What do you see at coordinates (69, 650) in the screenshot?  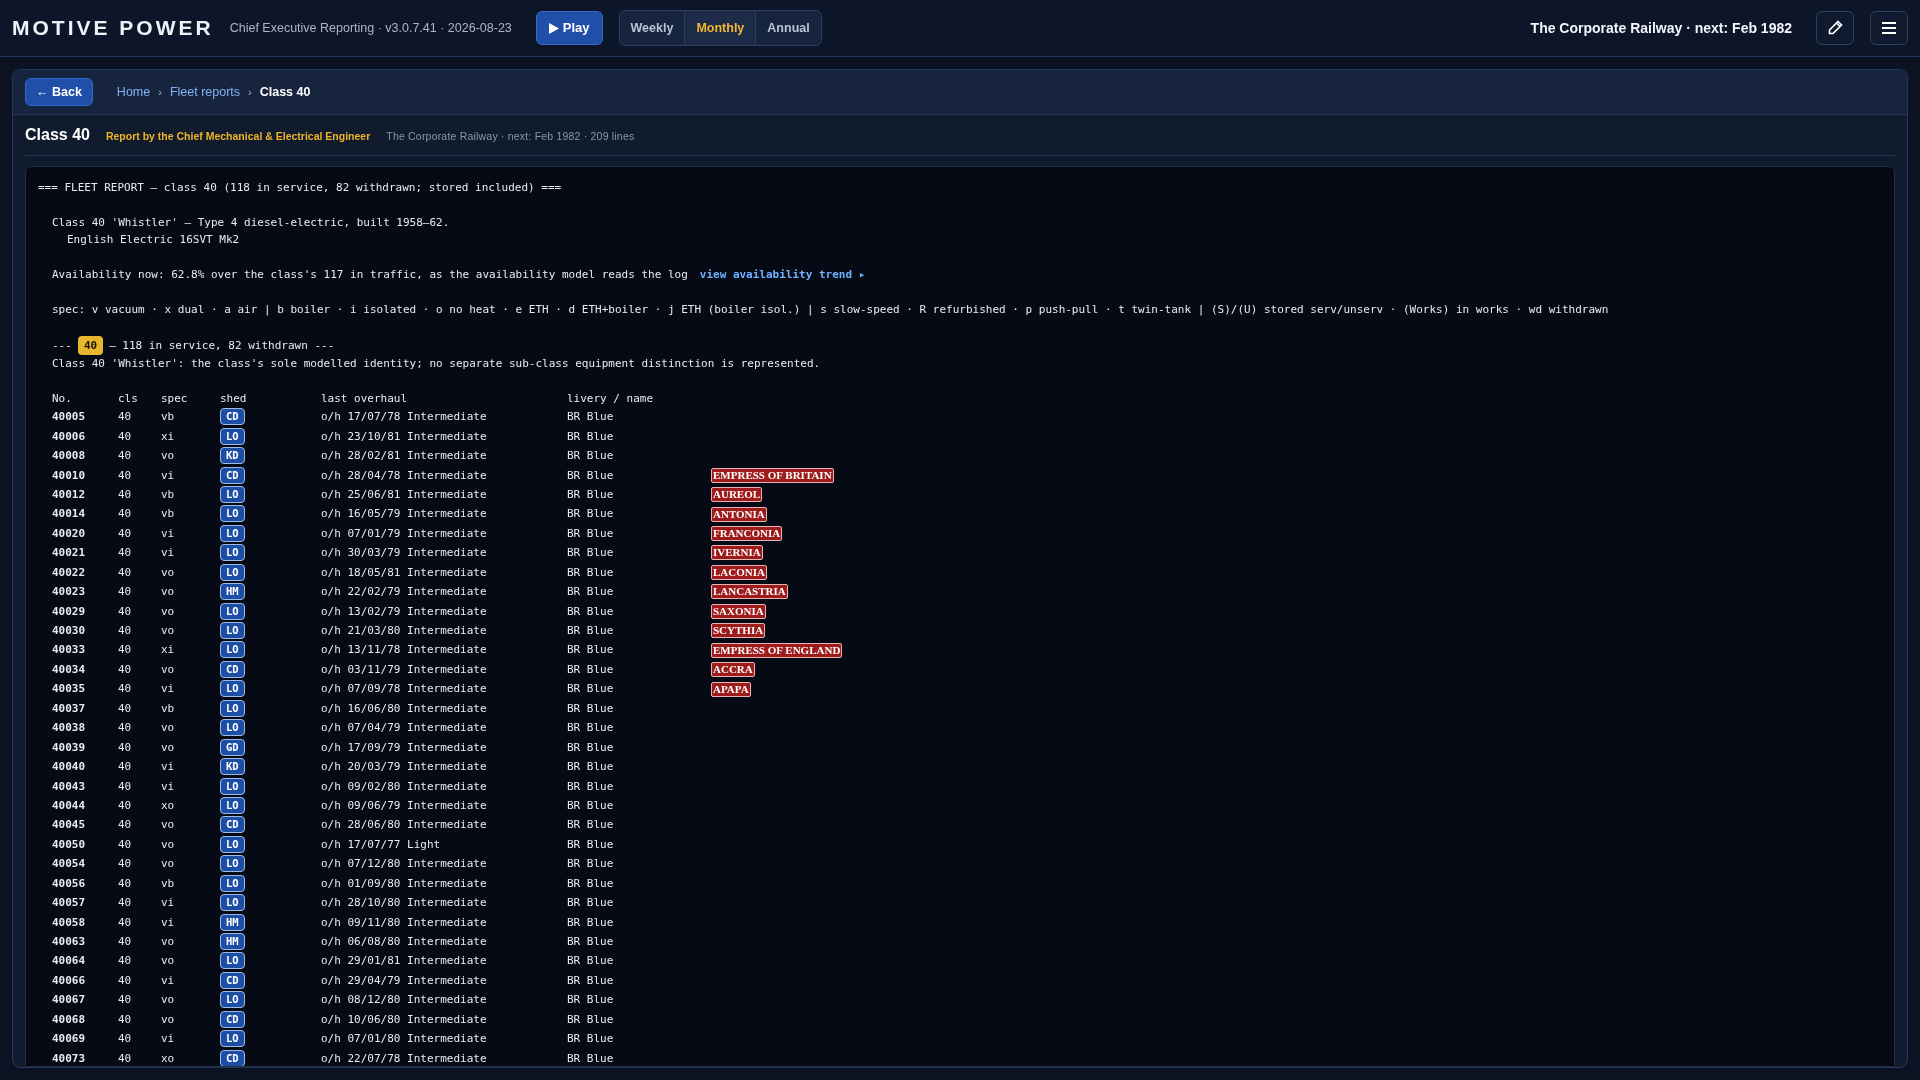 I see `loco-number: 40033` at bounding box center [69, 650].